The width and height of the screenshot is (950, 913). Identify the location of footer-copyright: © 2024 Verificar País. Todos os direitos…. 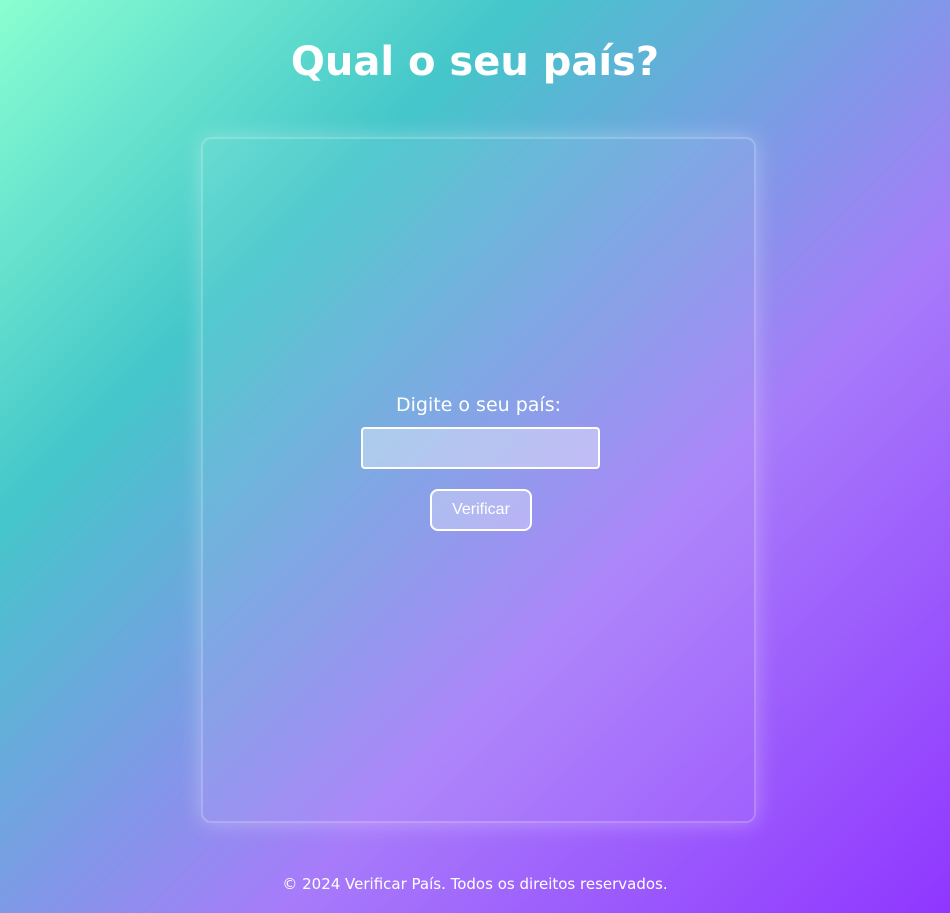
(475, 884).